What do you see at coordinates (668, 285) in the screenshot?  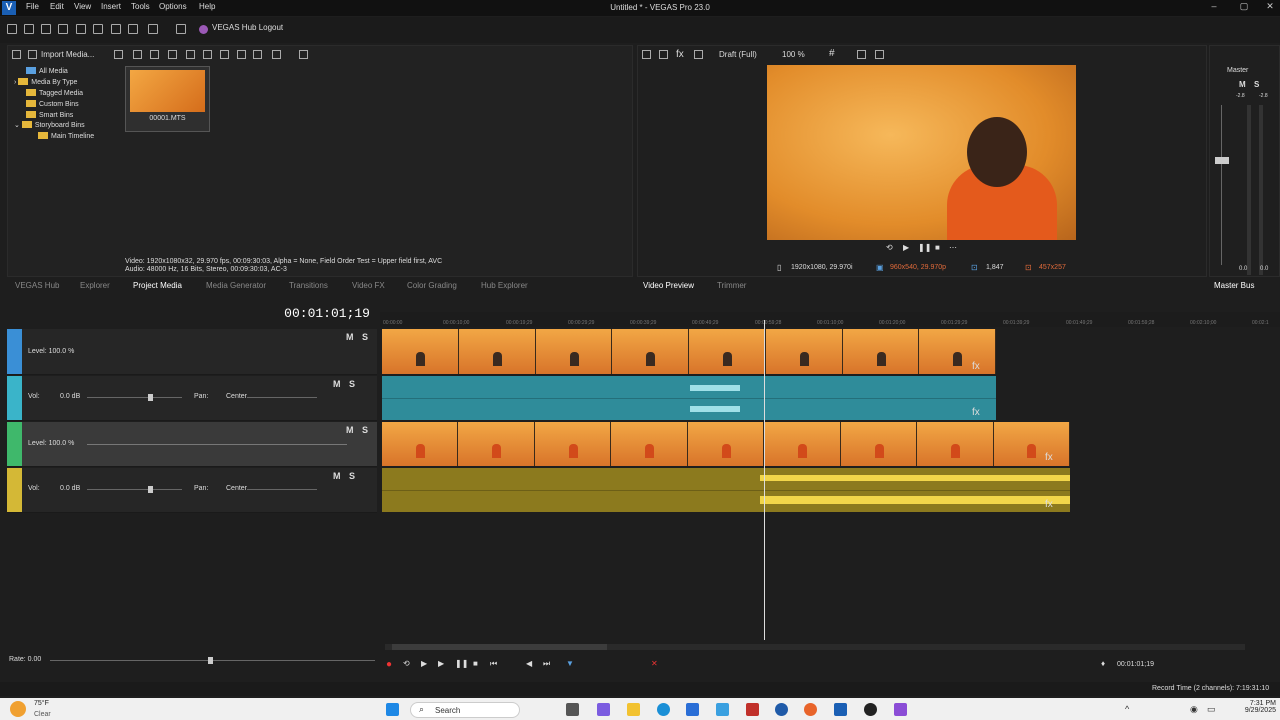 I see `tab-video-preview: Video Preview` at bounding box center [668, 285].